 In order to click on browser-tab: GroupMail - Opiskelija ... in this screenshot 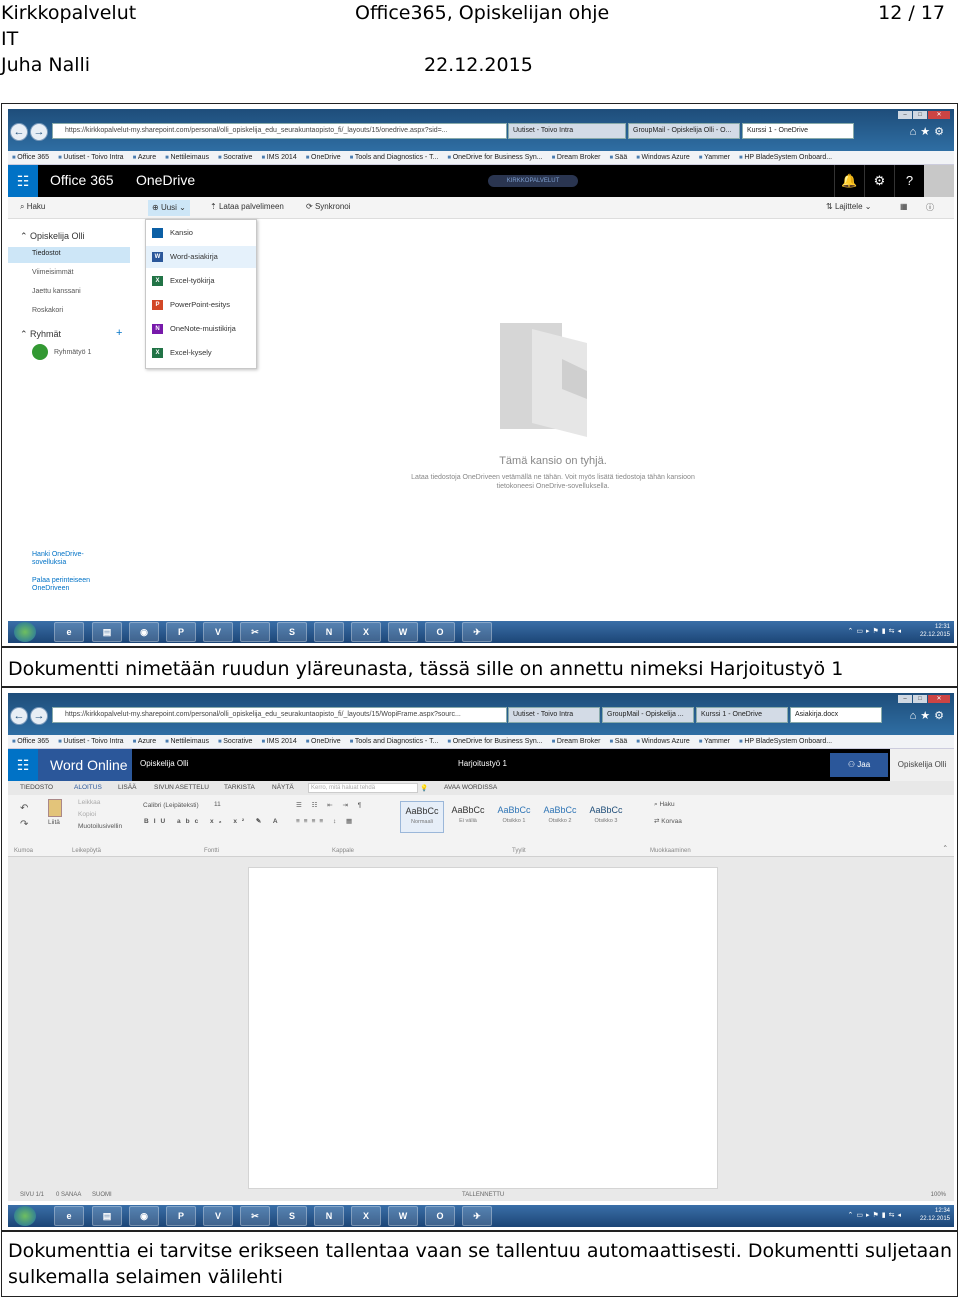, I will do `click(648, 715)`.